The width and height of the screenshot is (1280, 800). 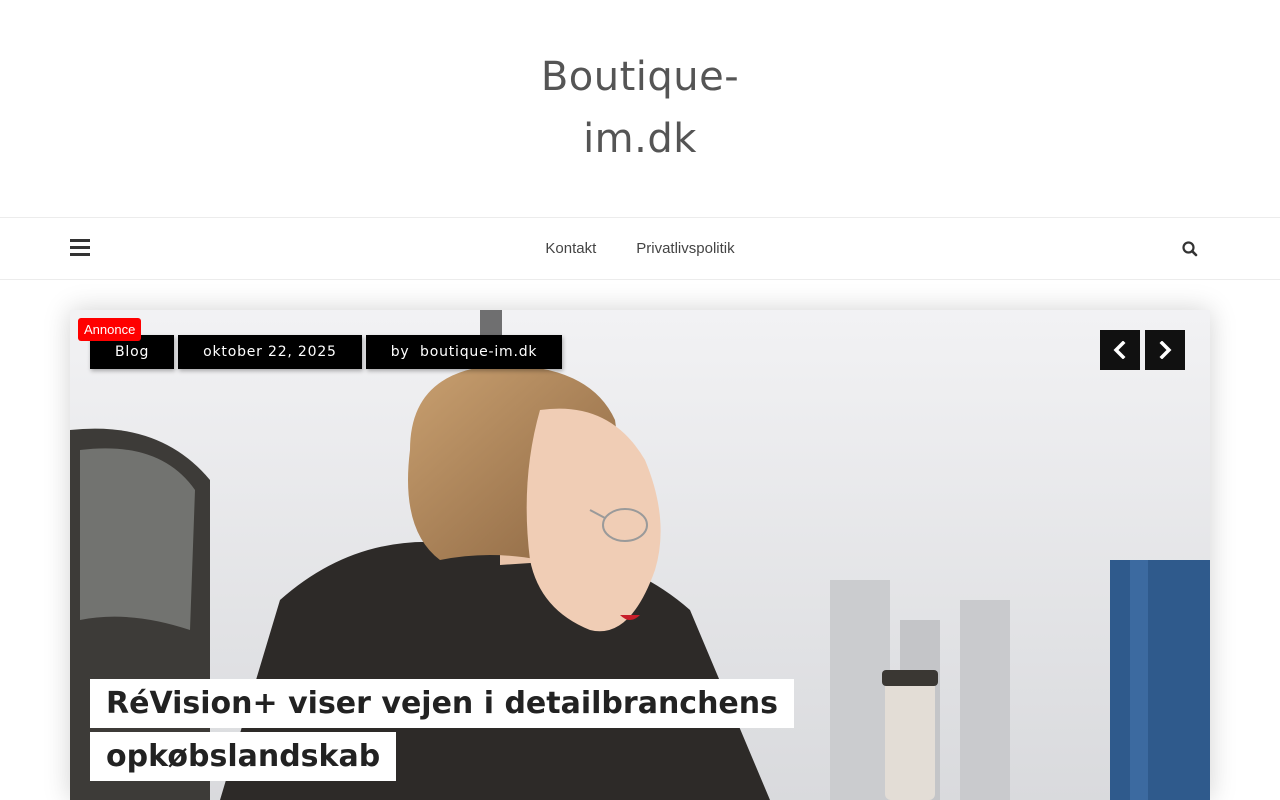 I want to click on ad-badge: Annonce, so click(x=110, y=329).